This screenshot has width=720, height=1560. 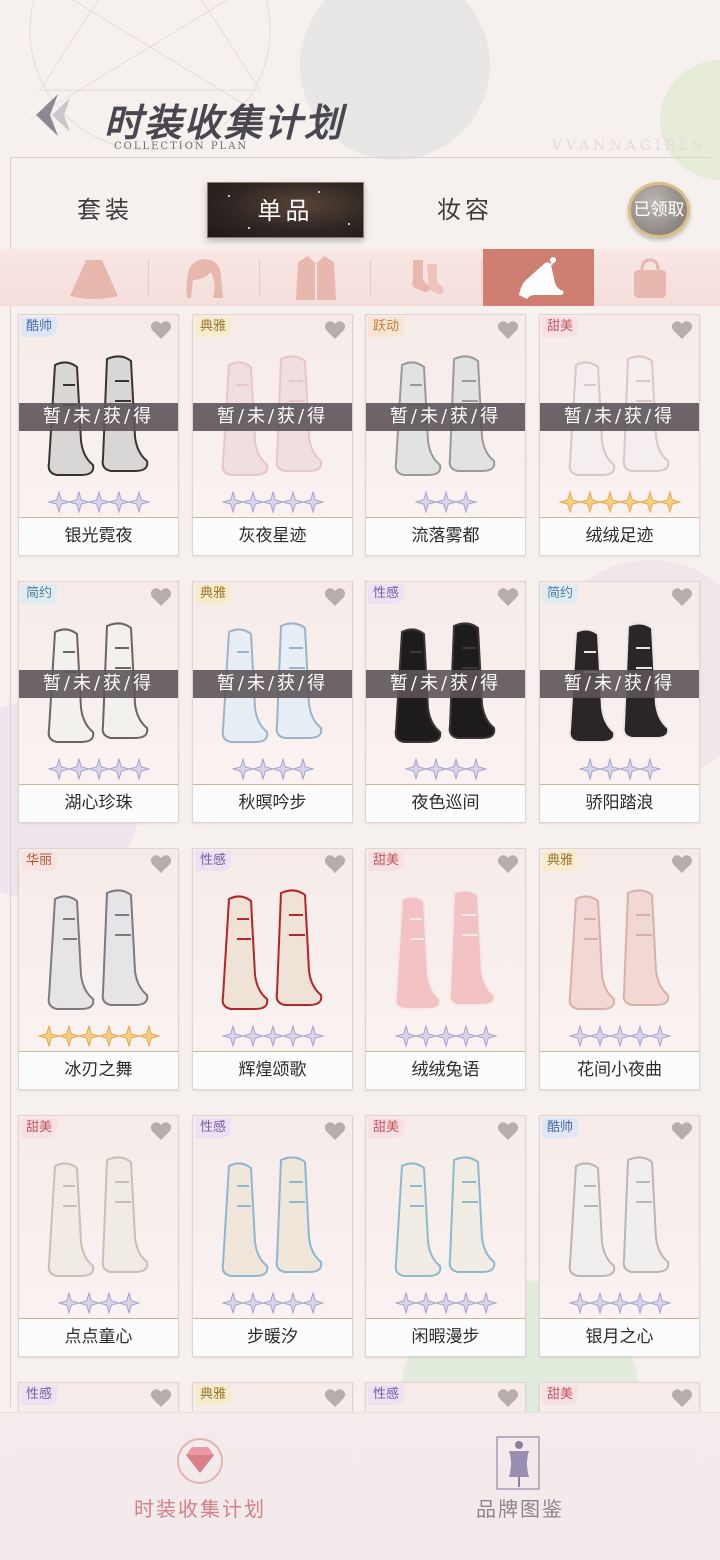 What do you see at coordinates (520, 1486) in the screenshot?
I see `nav-brand-catalog: 品牌图鉴` at bounding box center [520, 1486].